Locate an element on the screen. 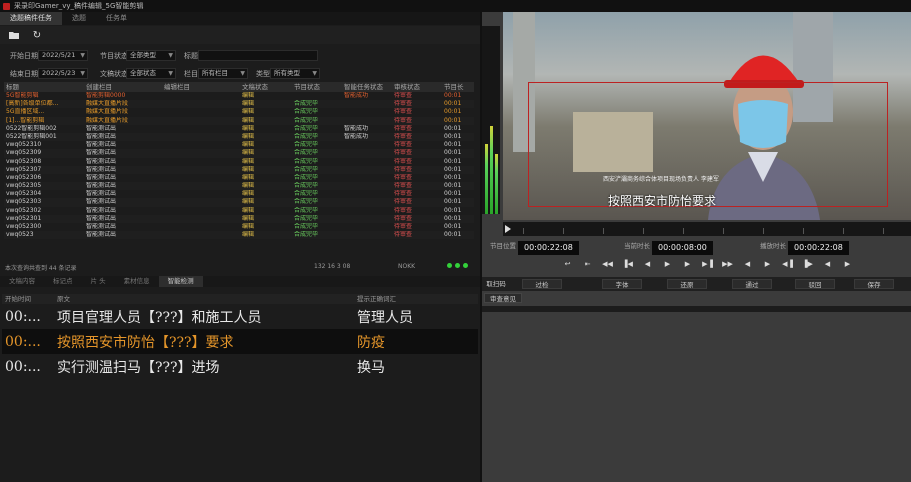 The width and height of the screenshot is (911, 482). row-review-status: 待审查 is located at coordinates (403, 136).